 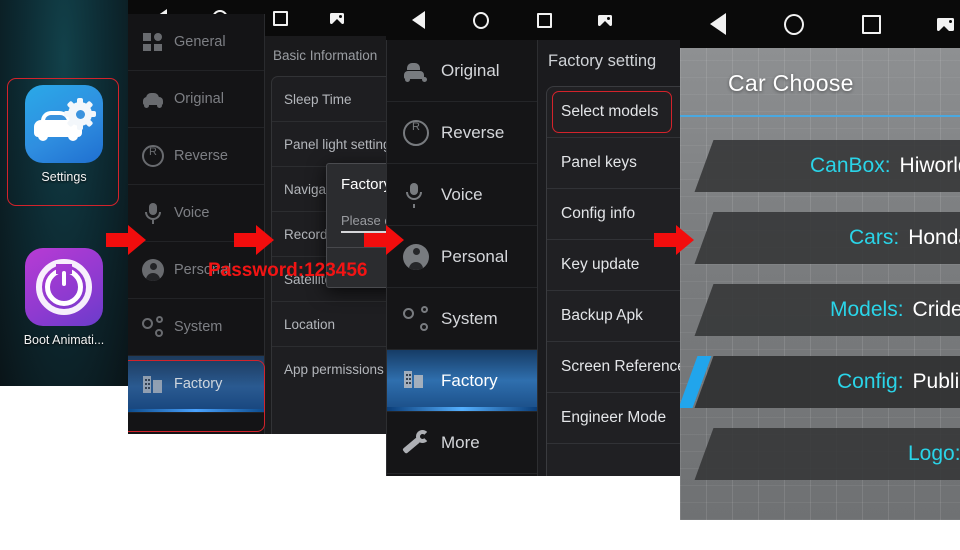 I want to click on password-annotation: Password:123456, so click(x=288, y=270).